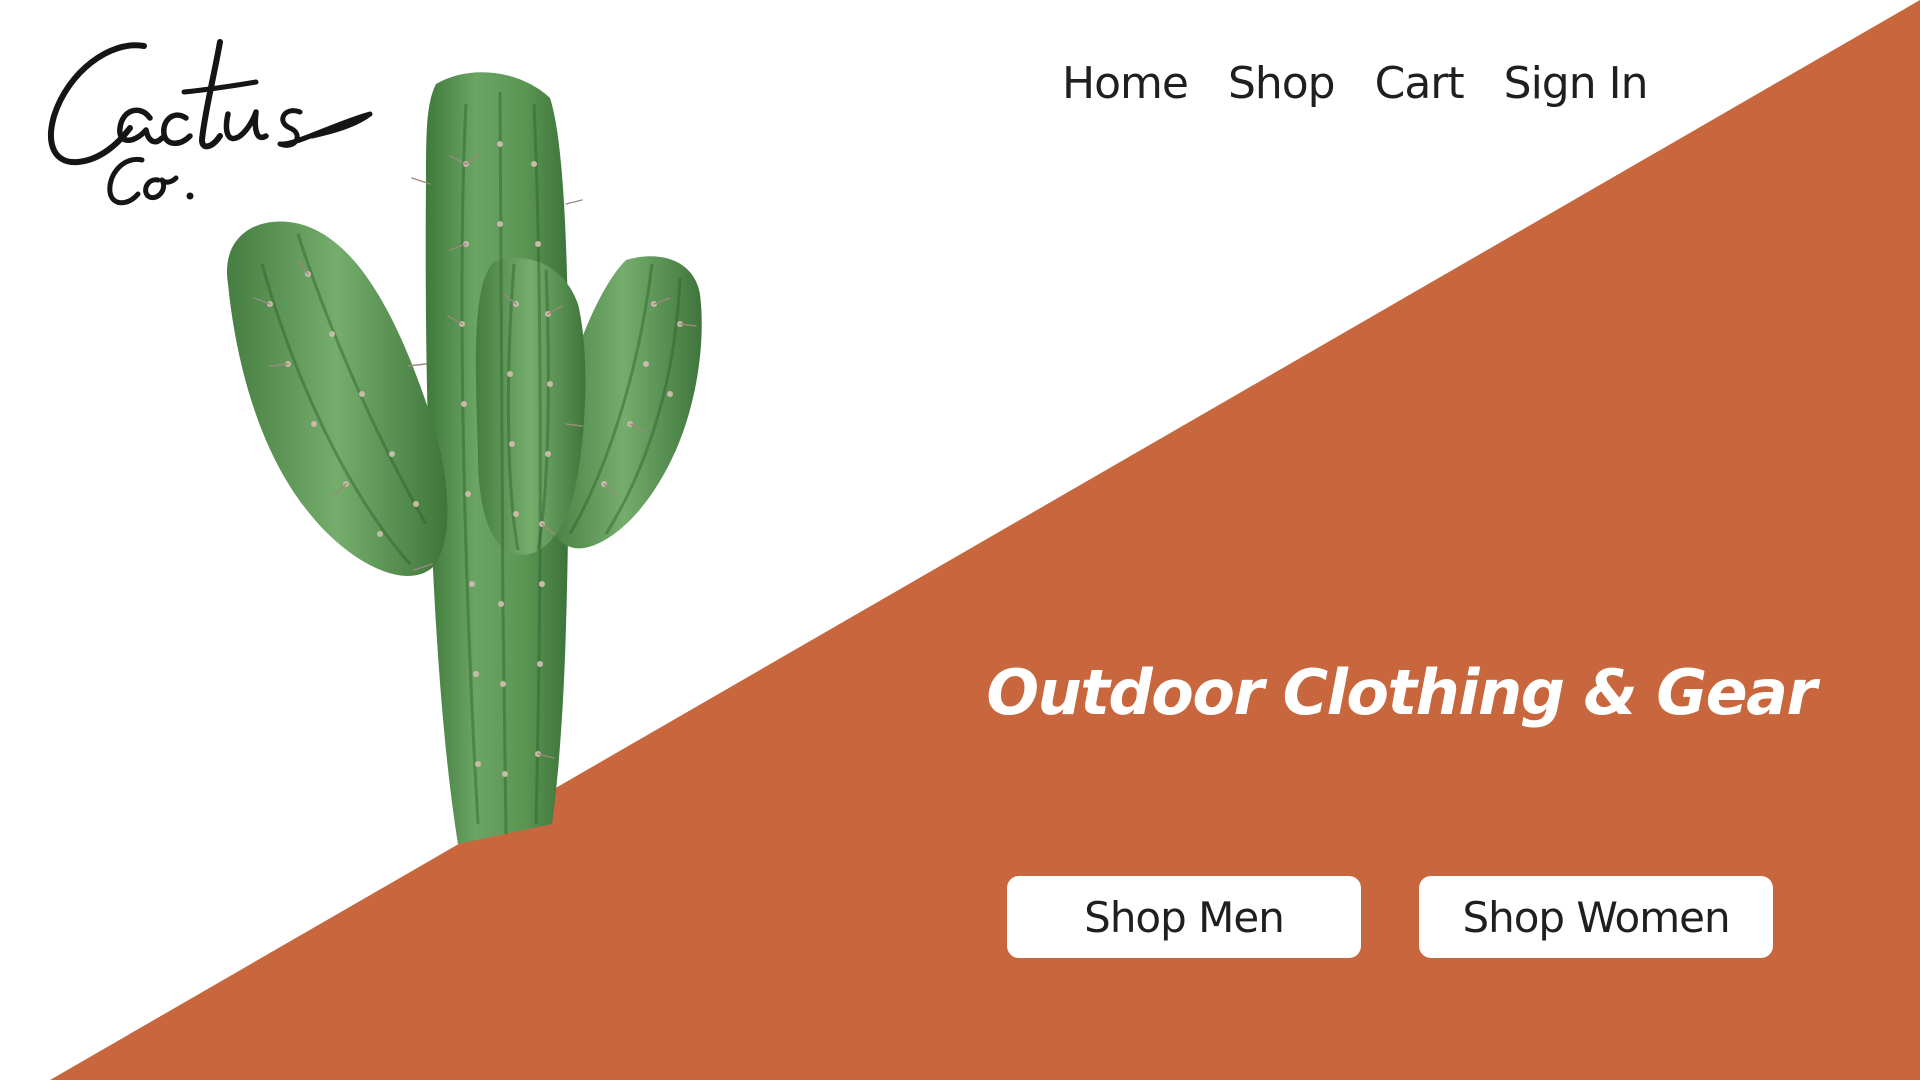 The width and height of the screenshot is (1920, 1080). Describe the element at coordinates (1576, 83) in the screenshot. I see `nav-sign-in-link: Sign In` at that location.